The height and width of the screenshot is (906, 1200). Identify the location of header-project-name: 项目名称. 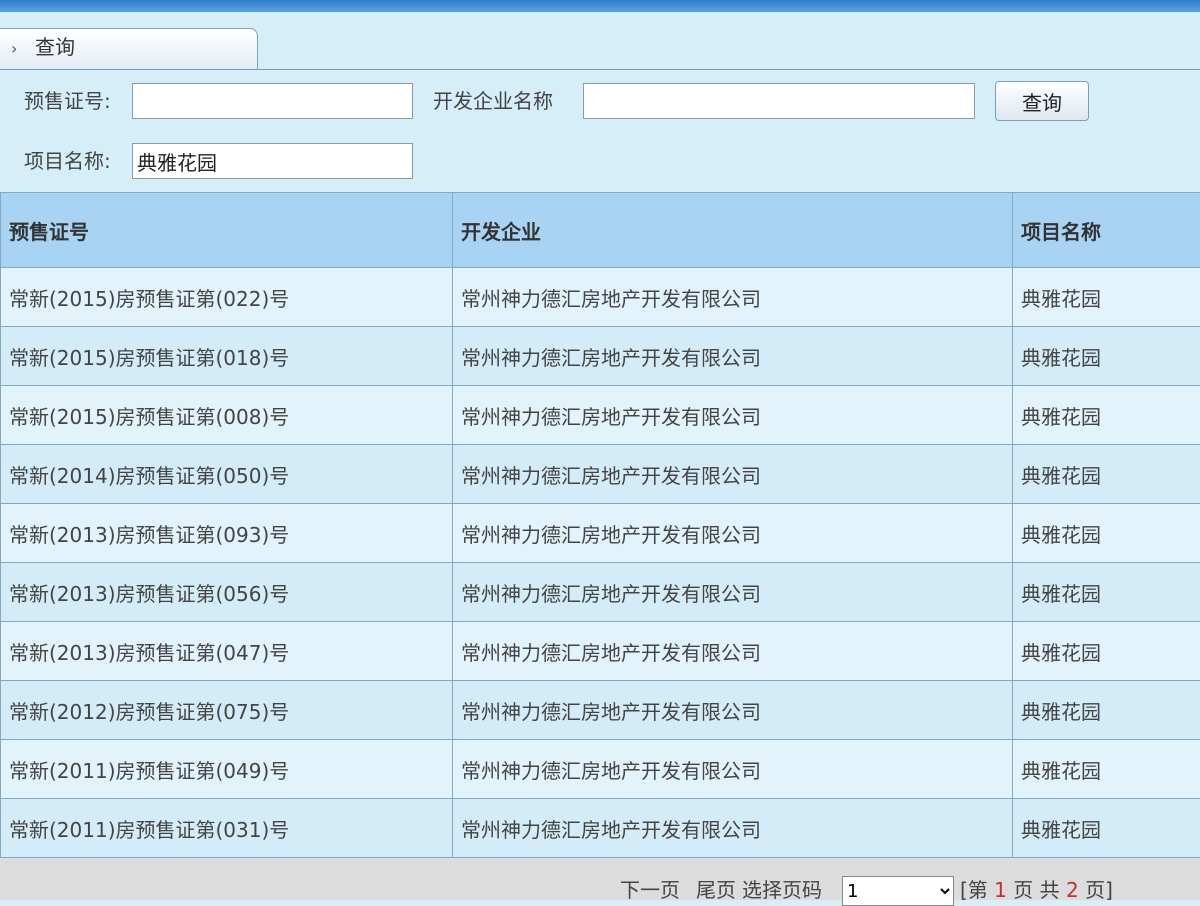
(1106, 230).